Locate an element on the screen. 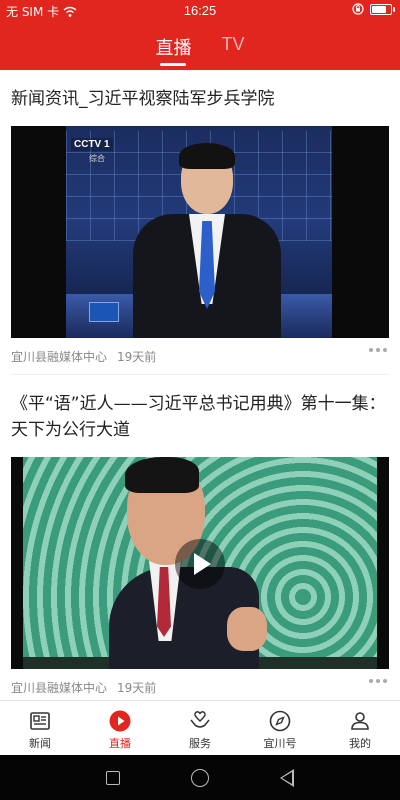 The image size is (400, 800). speaker-hand is located at coordinates (247, 629).